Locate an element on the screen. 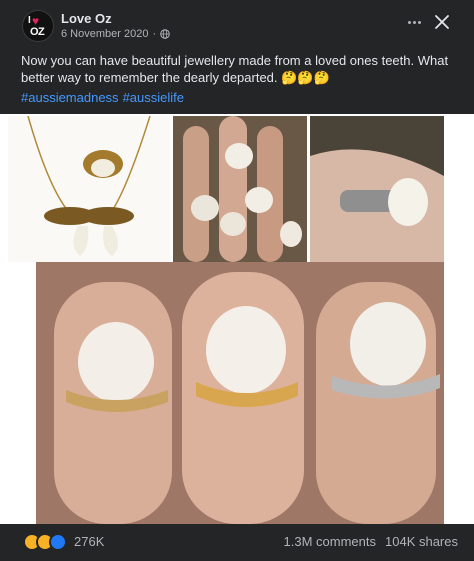 Image resolution: width=474 pixels, height=561 pixels. post-stats: 1.3M comments 104K shares is located at coordinates (371, 541).